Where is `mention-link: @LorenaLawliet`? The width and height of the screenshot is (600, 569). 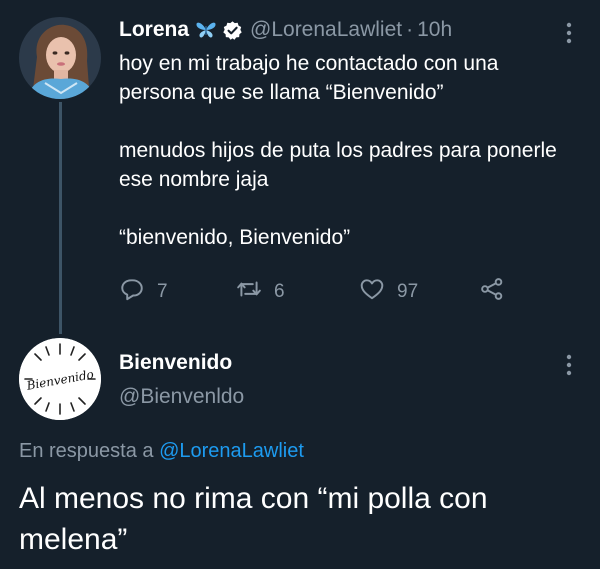
mention-link: @LorenaLawliet is located at coordinates (231, 451).